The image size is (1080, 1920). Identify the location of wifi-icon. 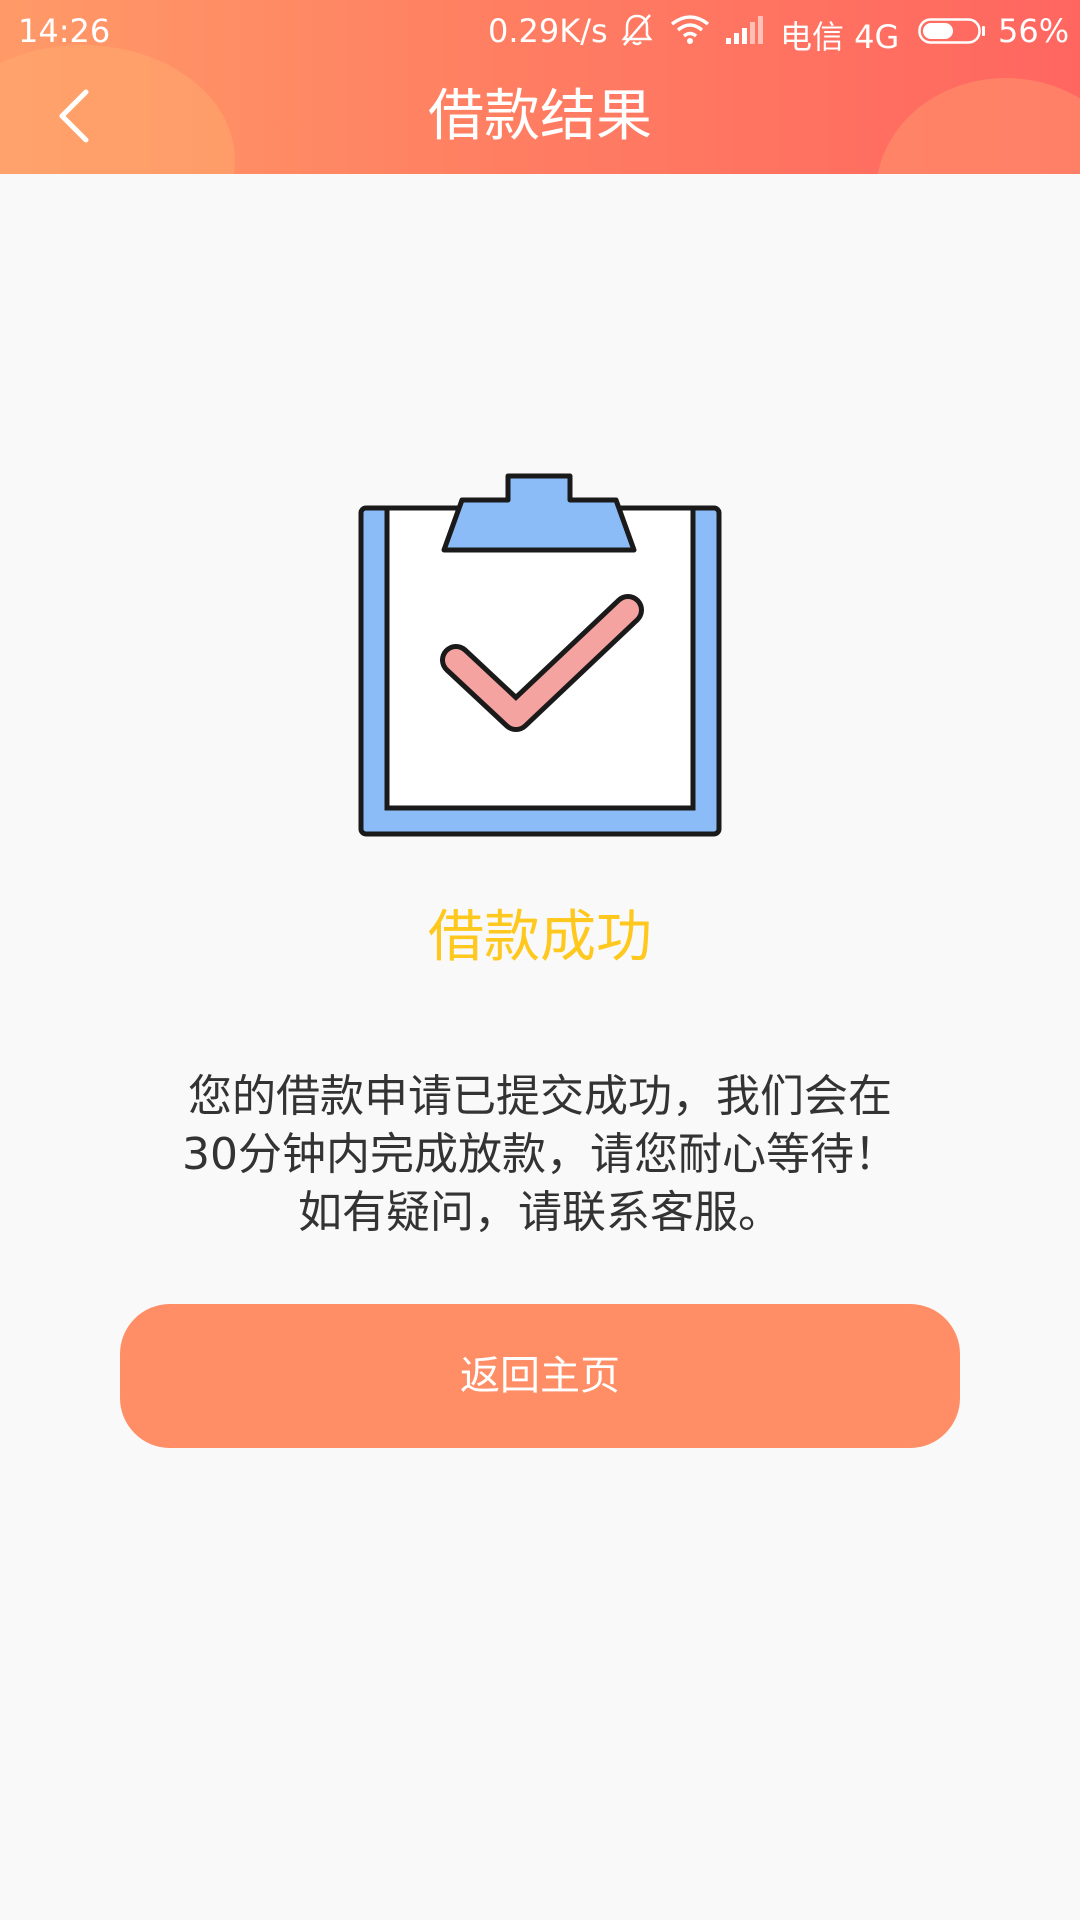
(690, 29).